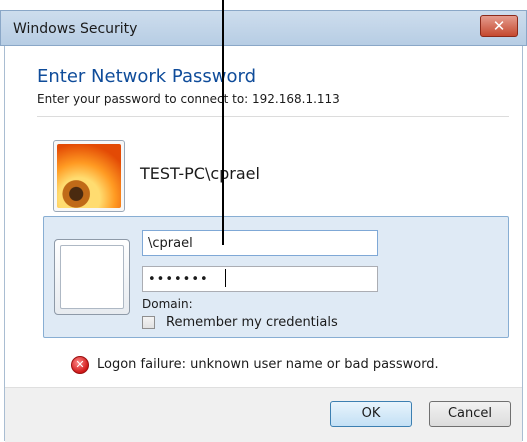 The image size is (527, 442). What do you see at coordinates (263, 414) in the screenshot?
I see `button-bar: OK Cancel` at bounding box center [263, 414].